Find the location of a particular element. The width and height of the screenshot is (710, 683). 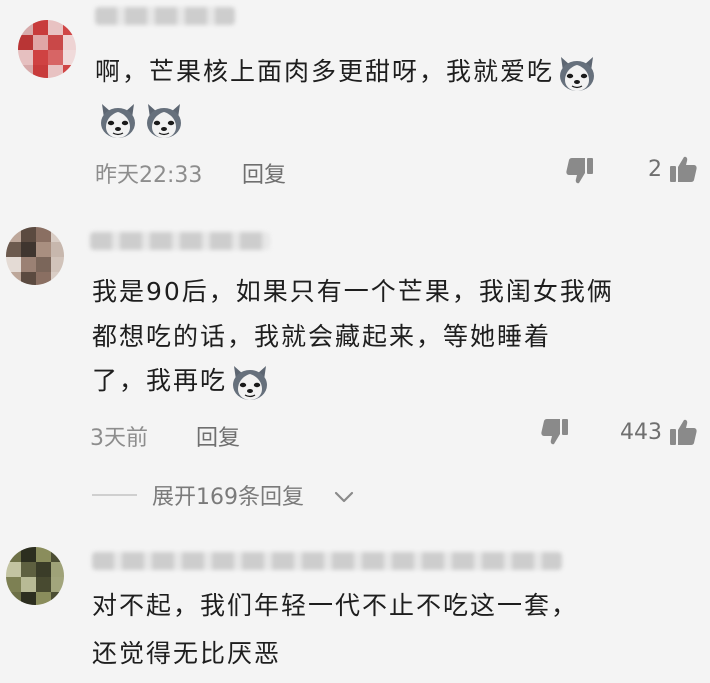

comment-text-line: 还觉得无比厌恶 is located at coordinates (187, 653).